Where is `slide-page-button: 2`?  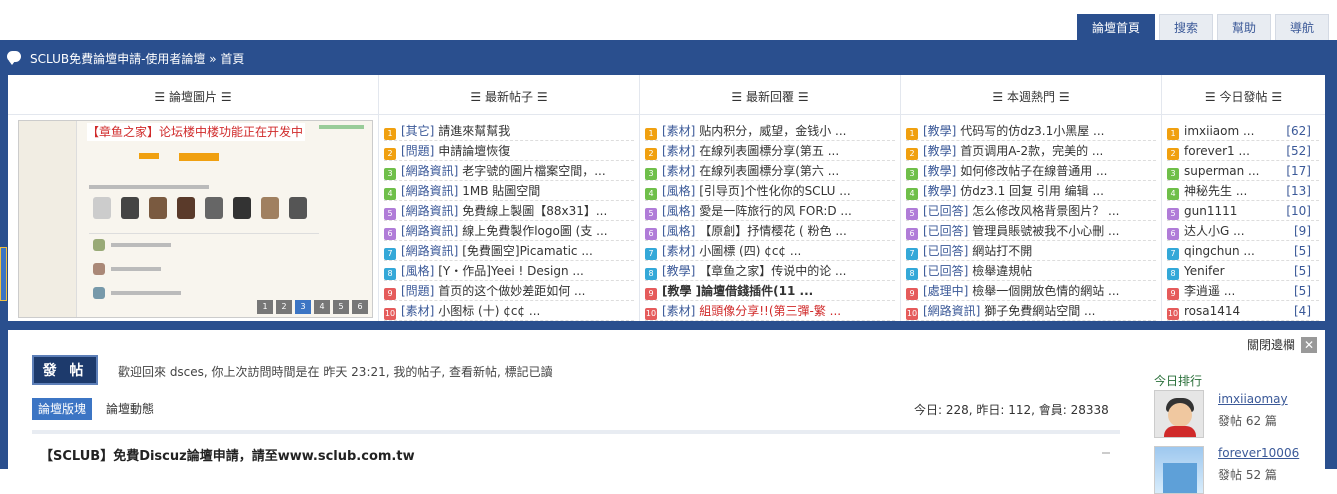 slide-page-button: 2 is located at coordinates (284, 307).